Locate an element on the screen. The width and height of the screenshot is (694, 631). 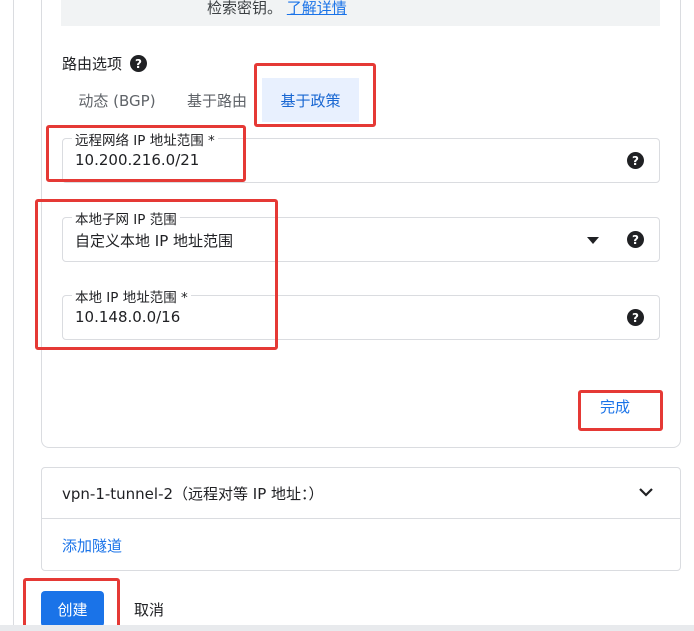
done-button: 完成 is located at coordinates (615, 406).